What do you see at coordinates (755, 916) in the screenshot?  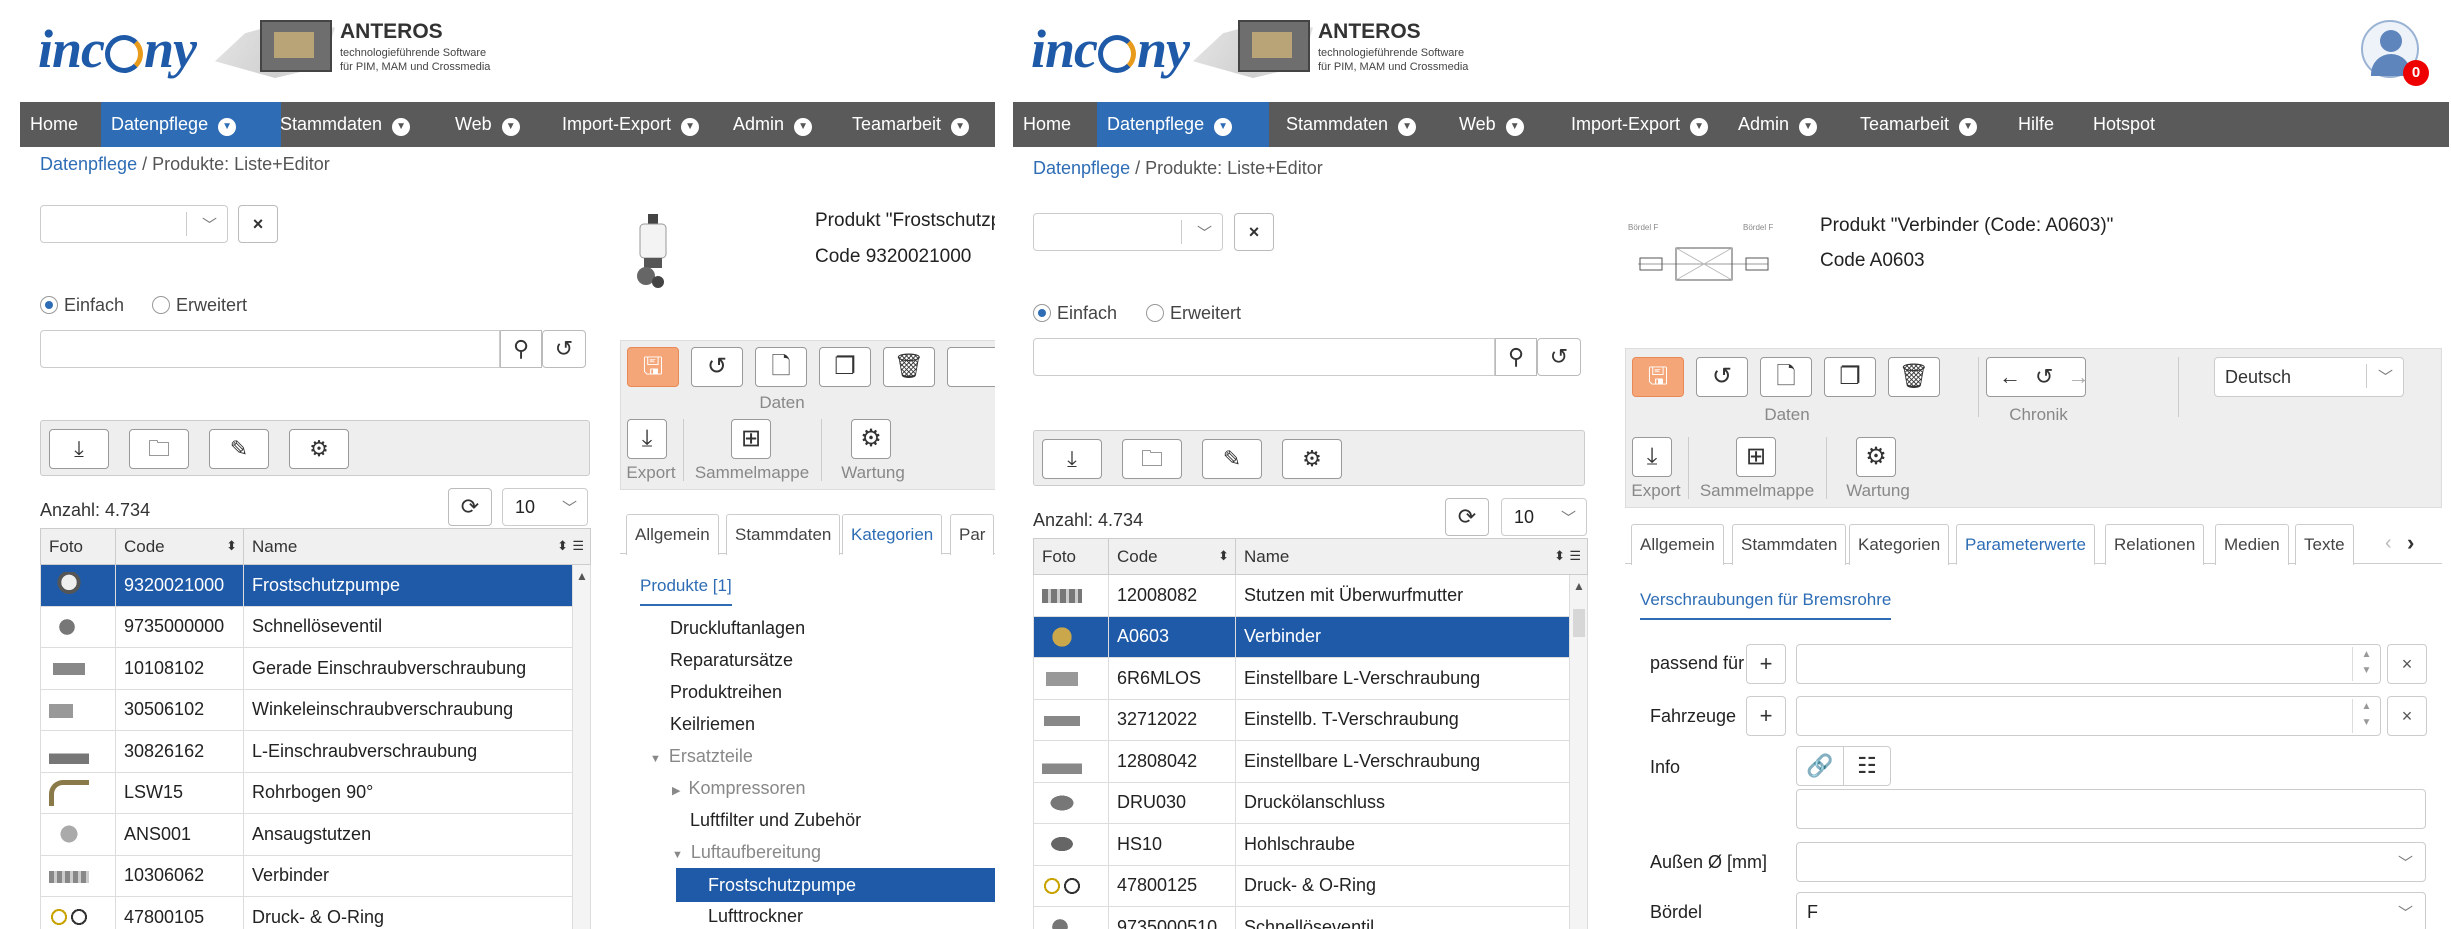 I see `tree-item: Lufttrockner` at bounding box center [755, 916].